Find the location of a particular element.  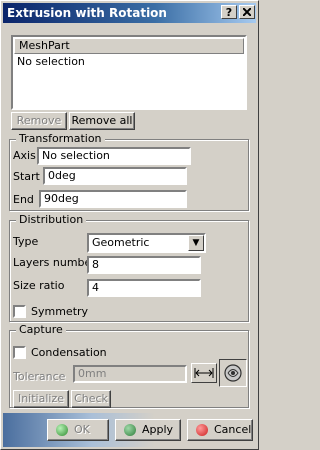

tolerance-field: 0mm is located at coordinates (130, 374).